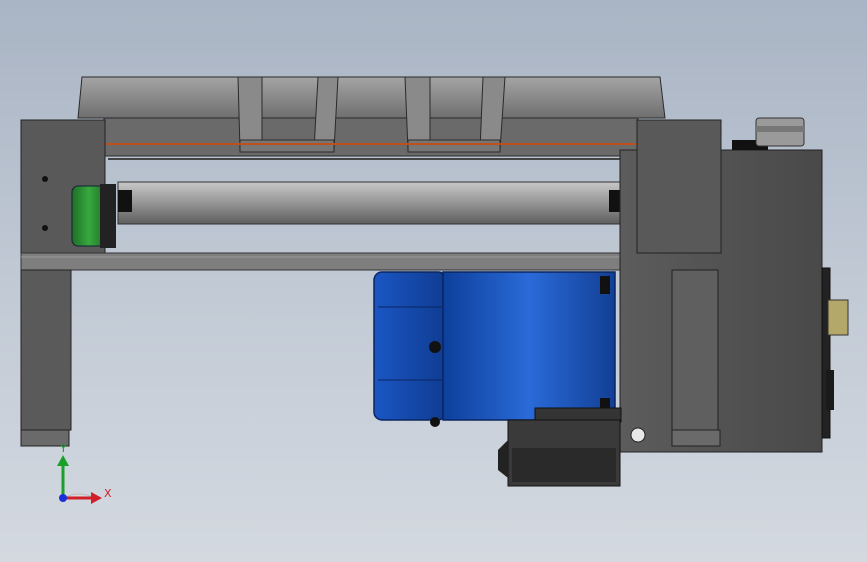 The width and height of the screenshot is (867, 562). Describe the element at coordinates (93, 216) in the screenshot. I see `left-pulley` at that location.